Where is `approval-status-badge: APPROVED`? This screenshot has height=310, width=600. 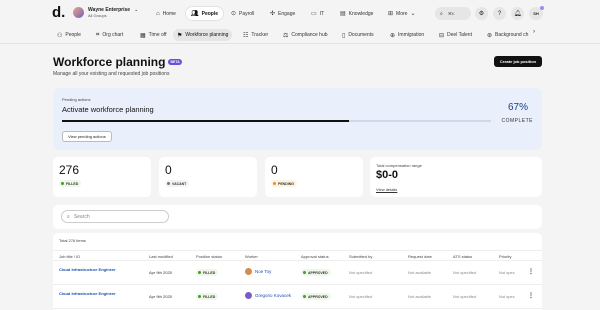
approval-status-badge: APPROVED is located at coordinates (316, 272).